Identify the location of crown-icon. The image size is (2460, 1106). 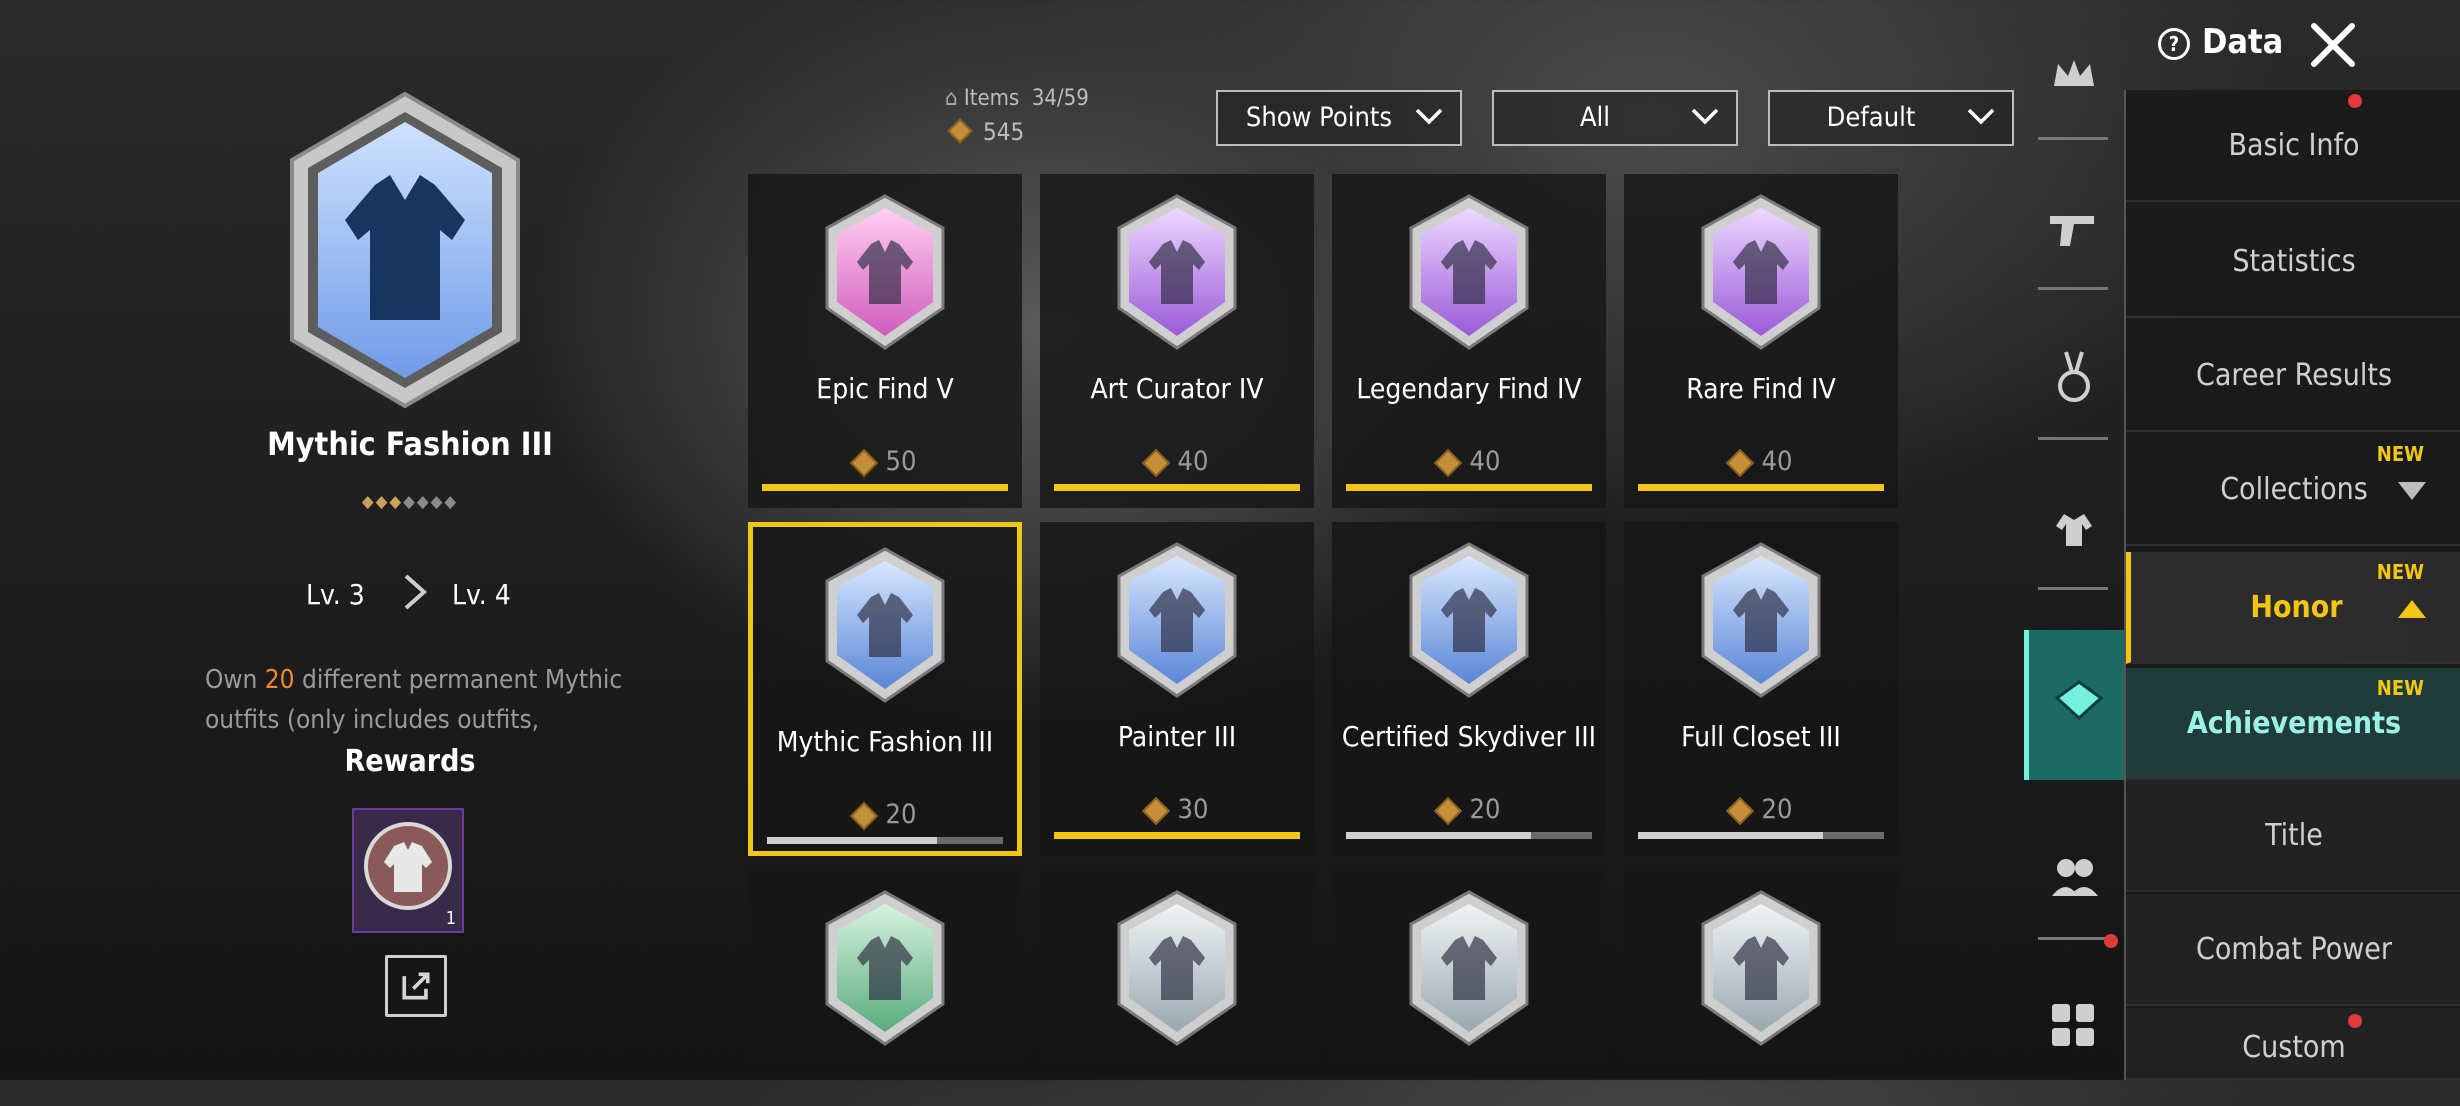
(2074, 73).